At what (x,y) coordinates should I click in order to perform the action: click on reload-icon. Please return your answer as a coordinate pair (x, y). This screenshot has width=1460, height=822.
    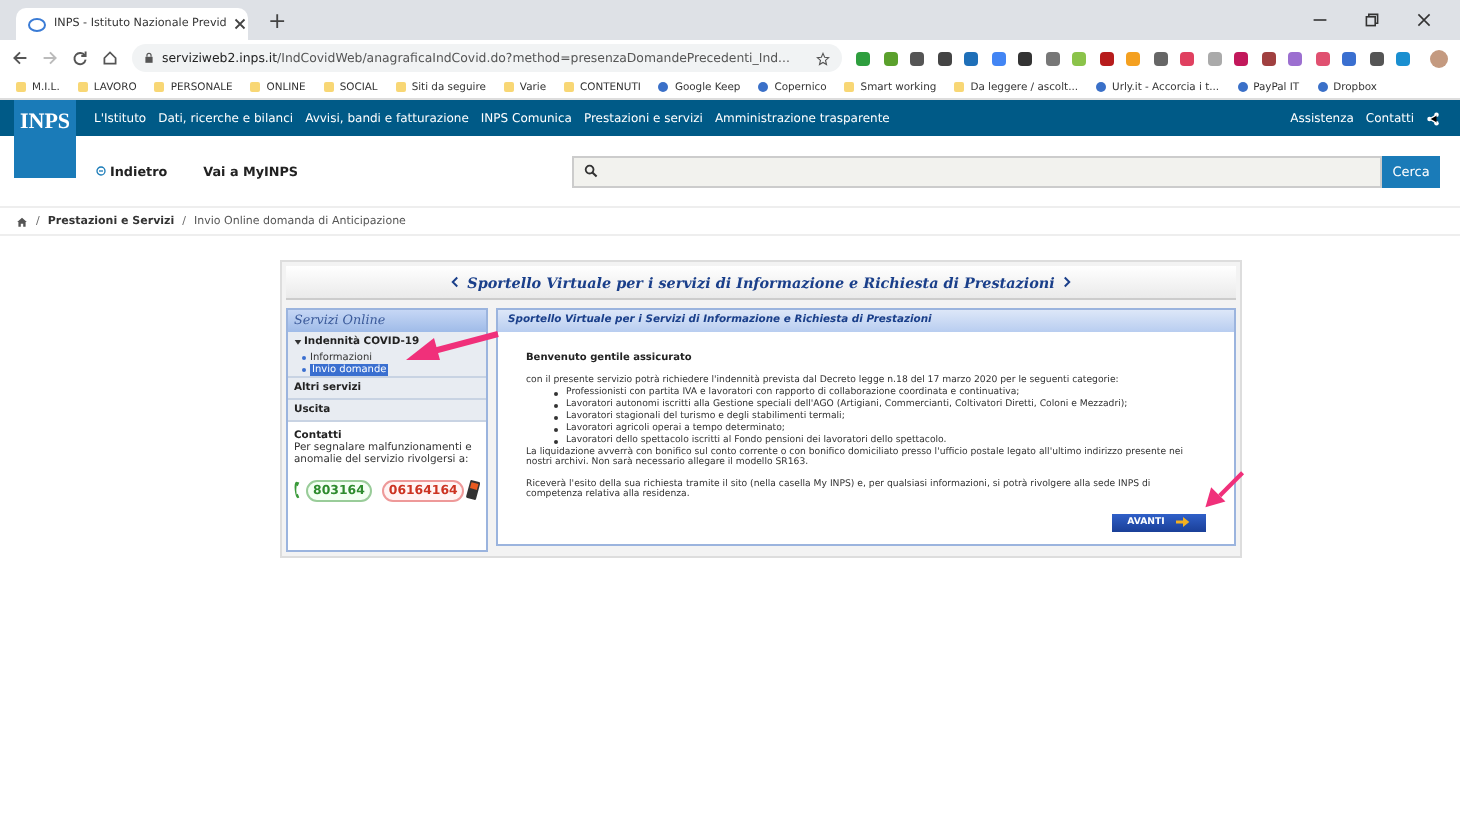
    Looking at the image, I should click on (80, 58).